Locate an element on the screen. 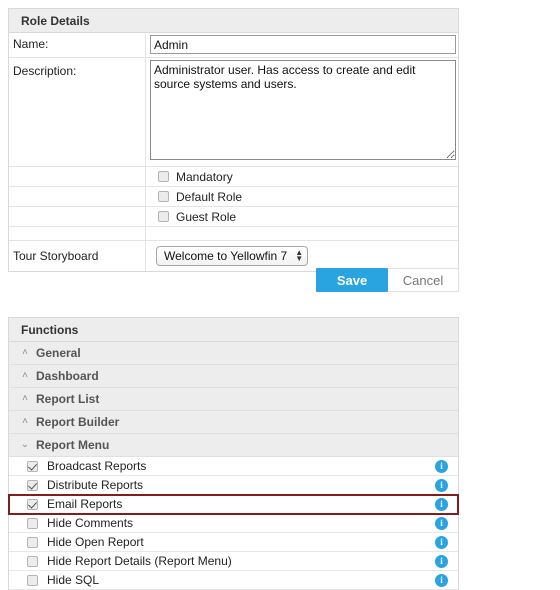 This screenshot has height=590, width=560. function-label: Hide SQL is located at coordinates (73, 580).